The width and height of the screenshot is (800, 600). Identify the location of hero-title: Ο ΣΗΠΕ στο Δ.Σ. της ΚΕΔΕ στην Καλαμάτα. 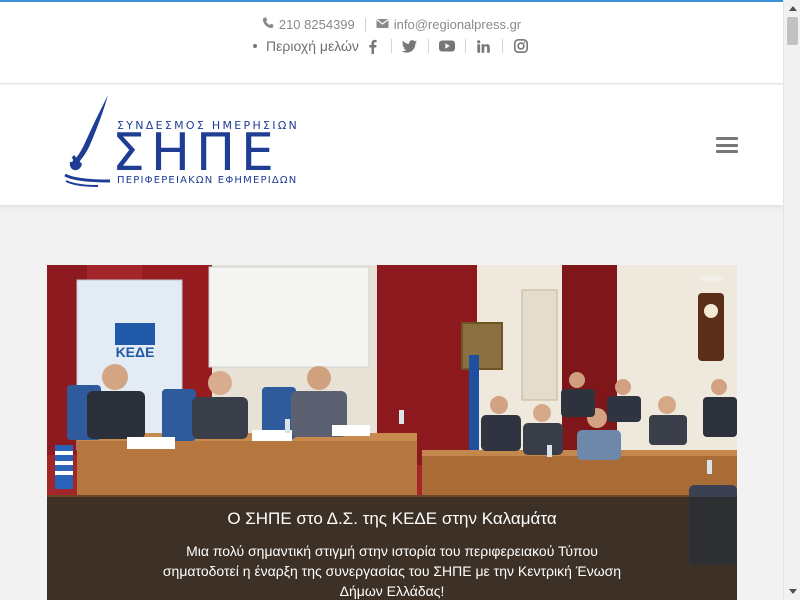
(392, 519).